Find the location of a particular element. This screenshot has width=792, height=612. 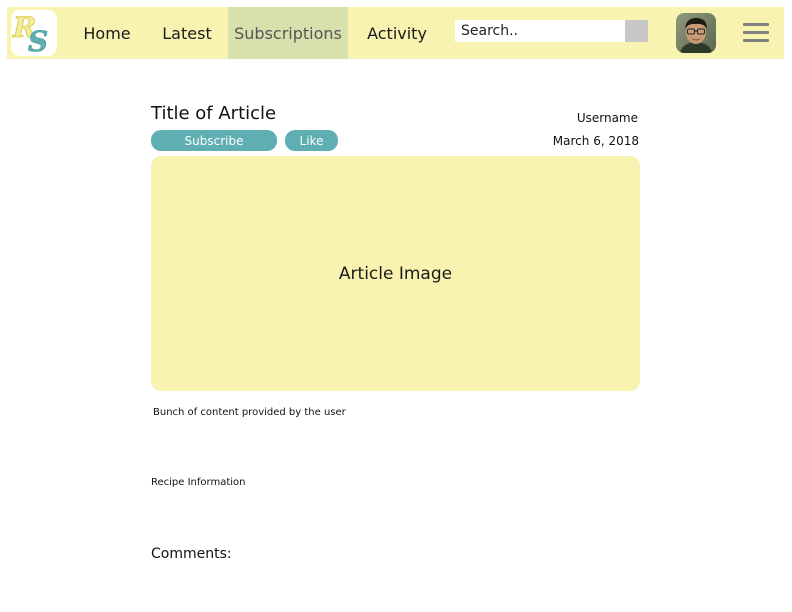

logo-icon: R S is located at coordinates (30, 33).